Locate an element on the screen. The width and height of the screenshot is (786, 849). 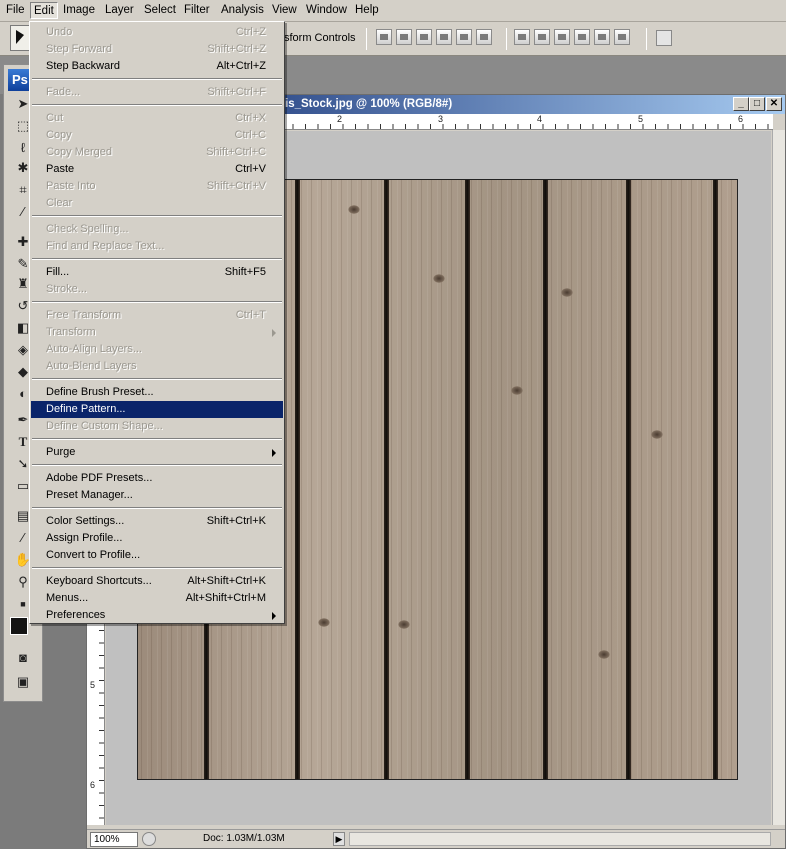
menu-item-clear: Clear is located at coordinates (157, 203).